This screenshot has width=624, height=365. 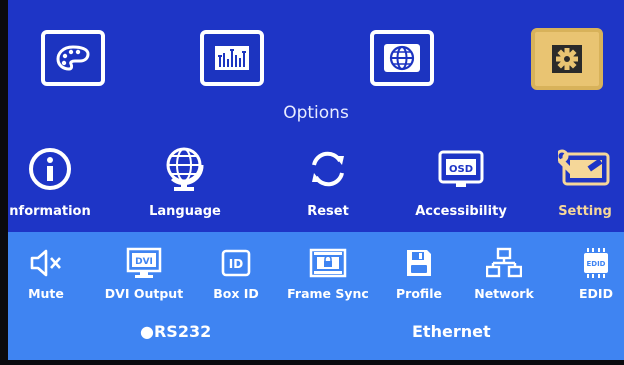 I want to click on setting-label: Mute, so click(x=46, y=293).